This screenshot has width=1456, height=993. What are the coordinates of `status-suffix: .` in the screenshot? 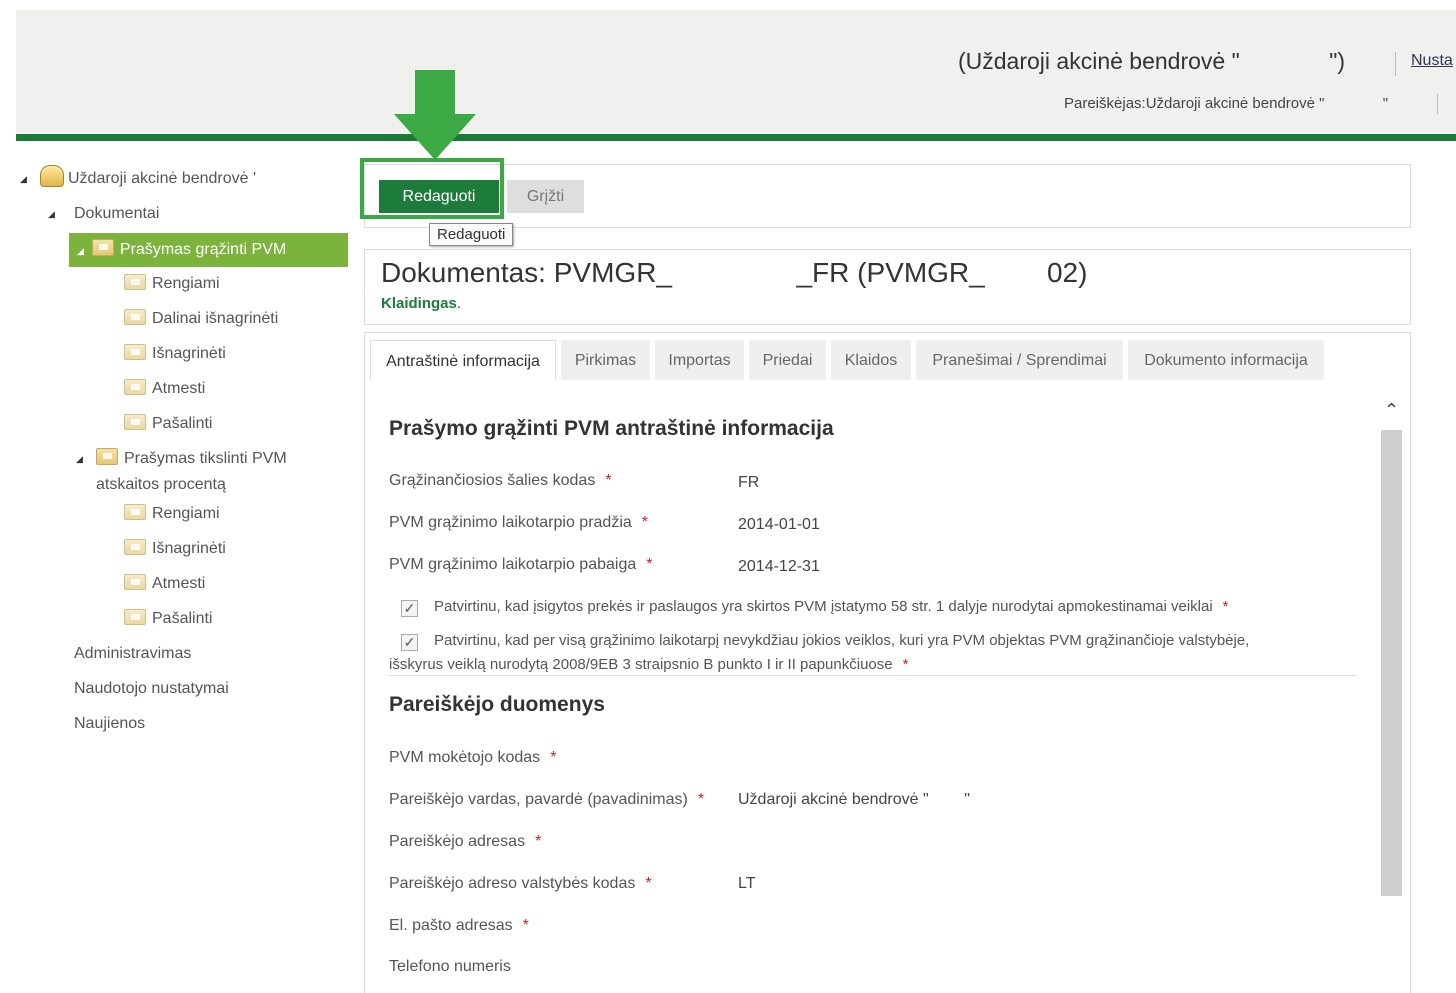 It's located at (459, 303).